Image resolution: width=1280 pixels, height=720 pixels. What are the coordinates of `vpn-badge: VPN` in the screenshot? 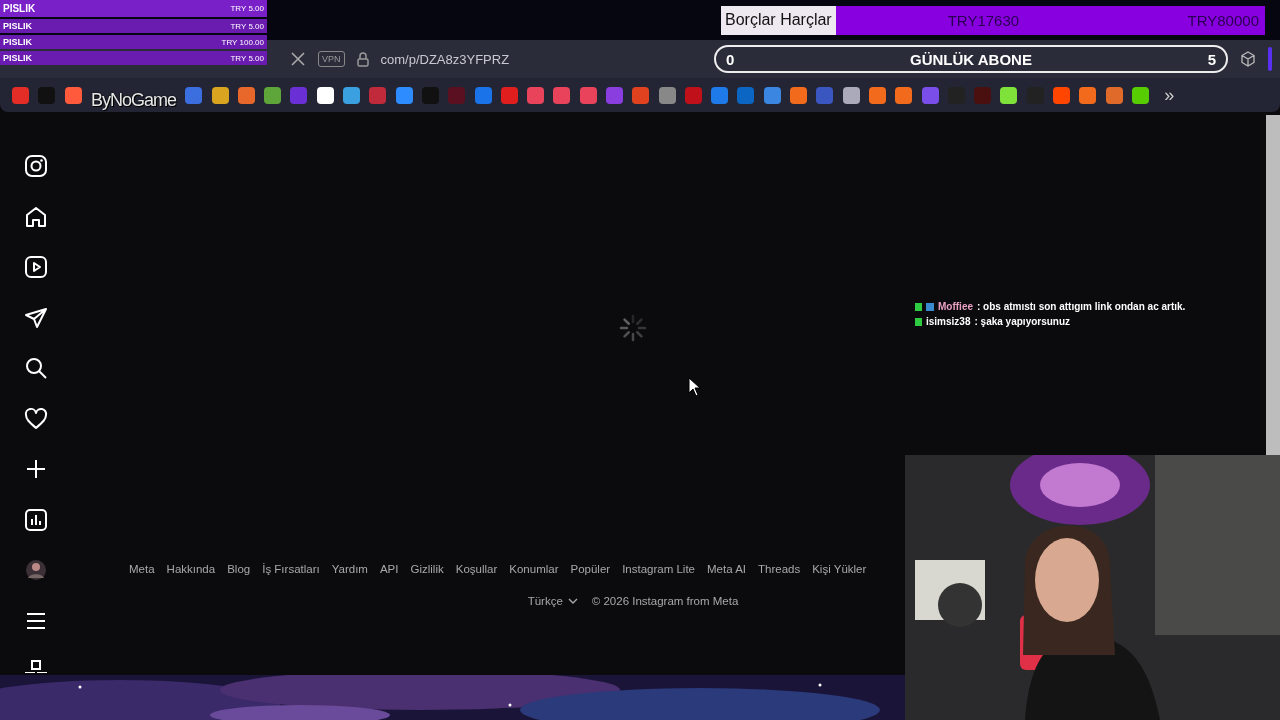 It's located at (331, 59).